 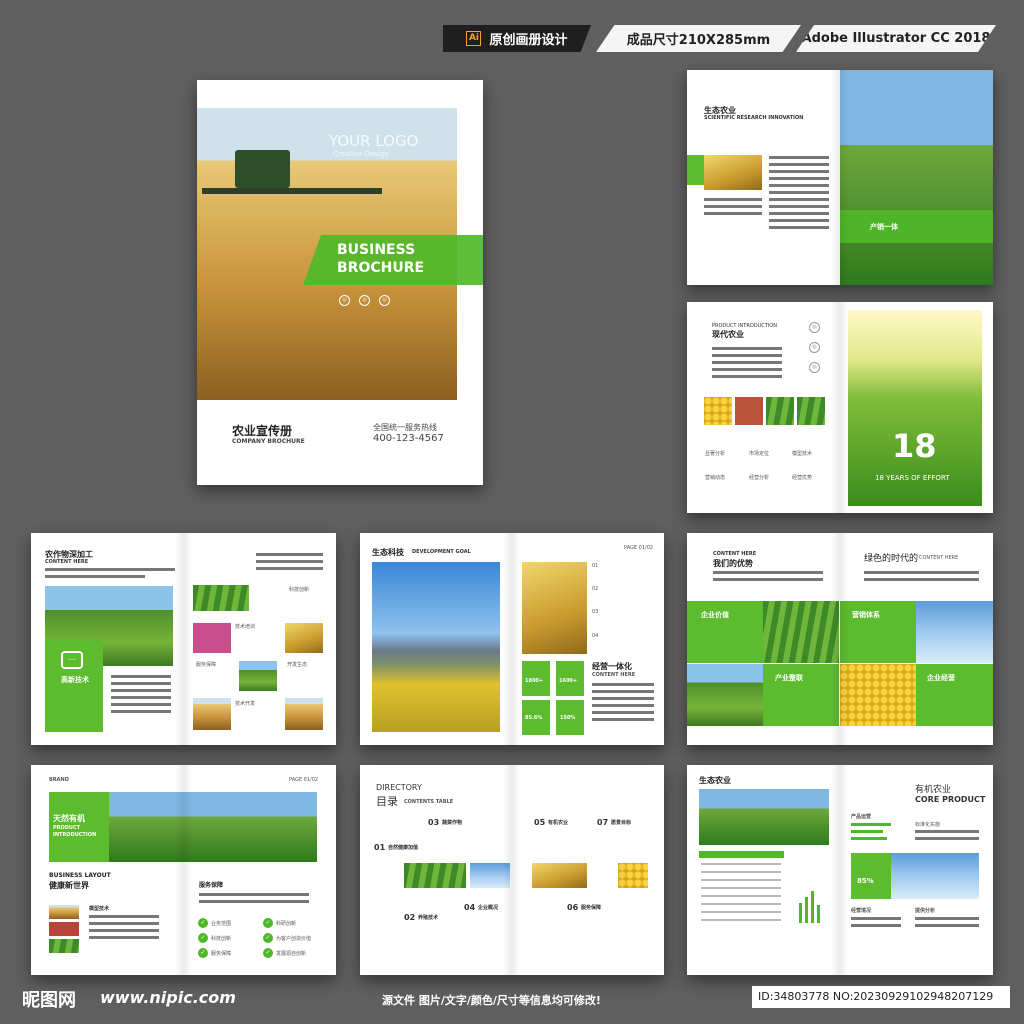 What do you see at coordinates (621, 823) in the screenshot?
I see `p7-item-7: 愿景目标` at bounding box center [621, 823].